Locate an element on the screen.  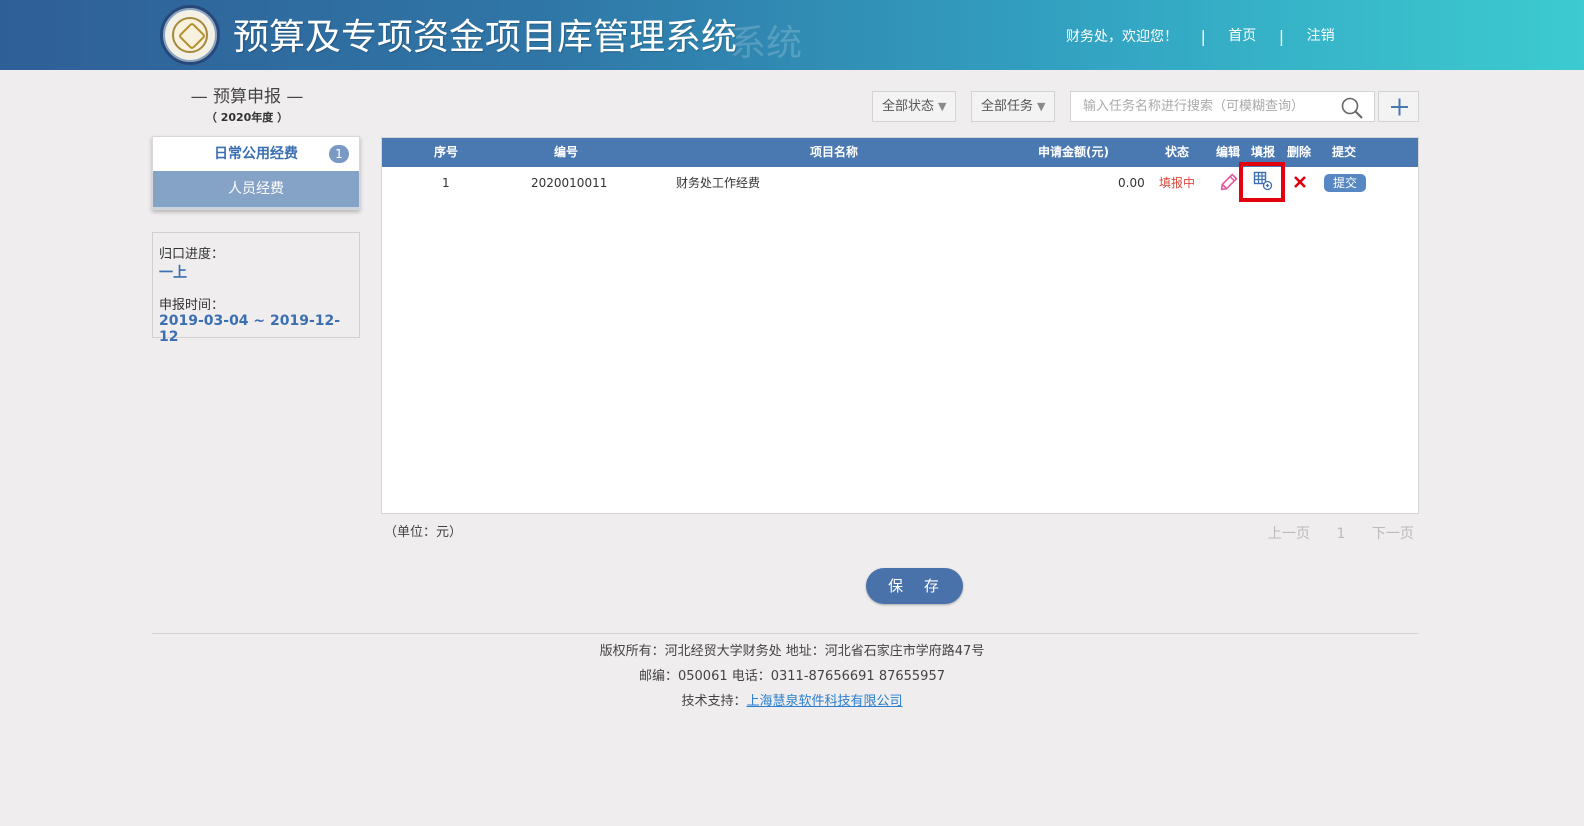
footer-support: 技术支持：上海慧泉软件科技有限公司 is located at coordinates (792, 701).